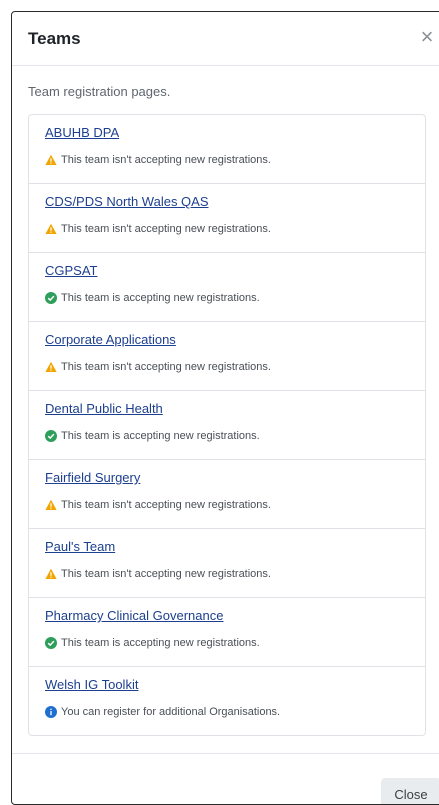 The height and width of the screenshot is (805, 439). What do you see at coordinates (225, 39) in the screenshot?
I see `modal-header: Teams ×` at bounding box center [225, 39].